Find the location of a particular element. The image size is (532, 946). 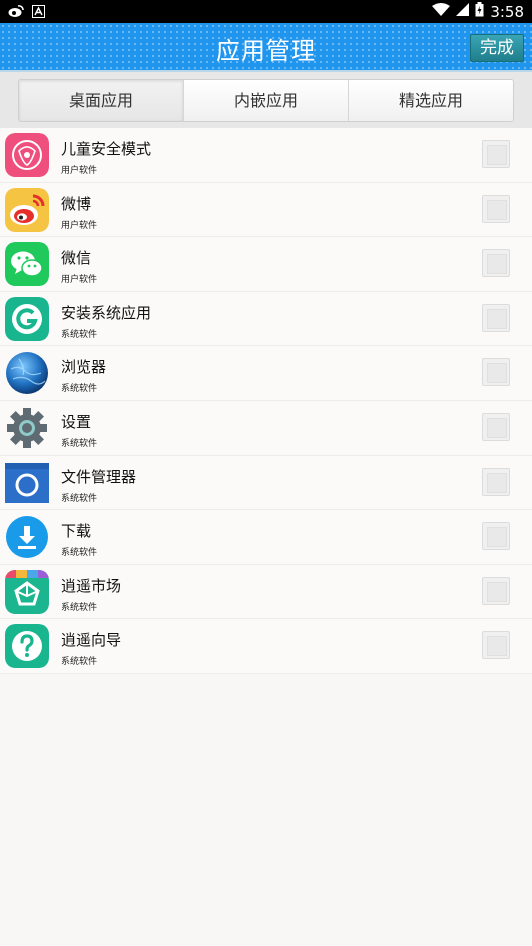

app-name: 逍遥市场 is located at coordinates (91, 585).